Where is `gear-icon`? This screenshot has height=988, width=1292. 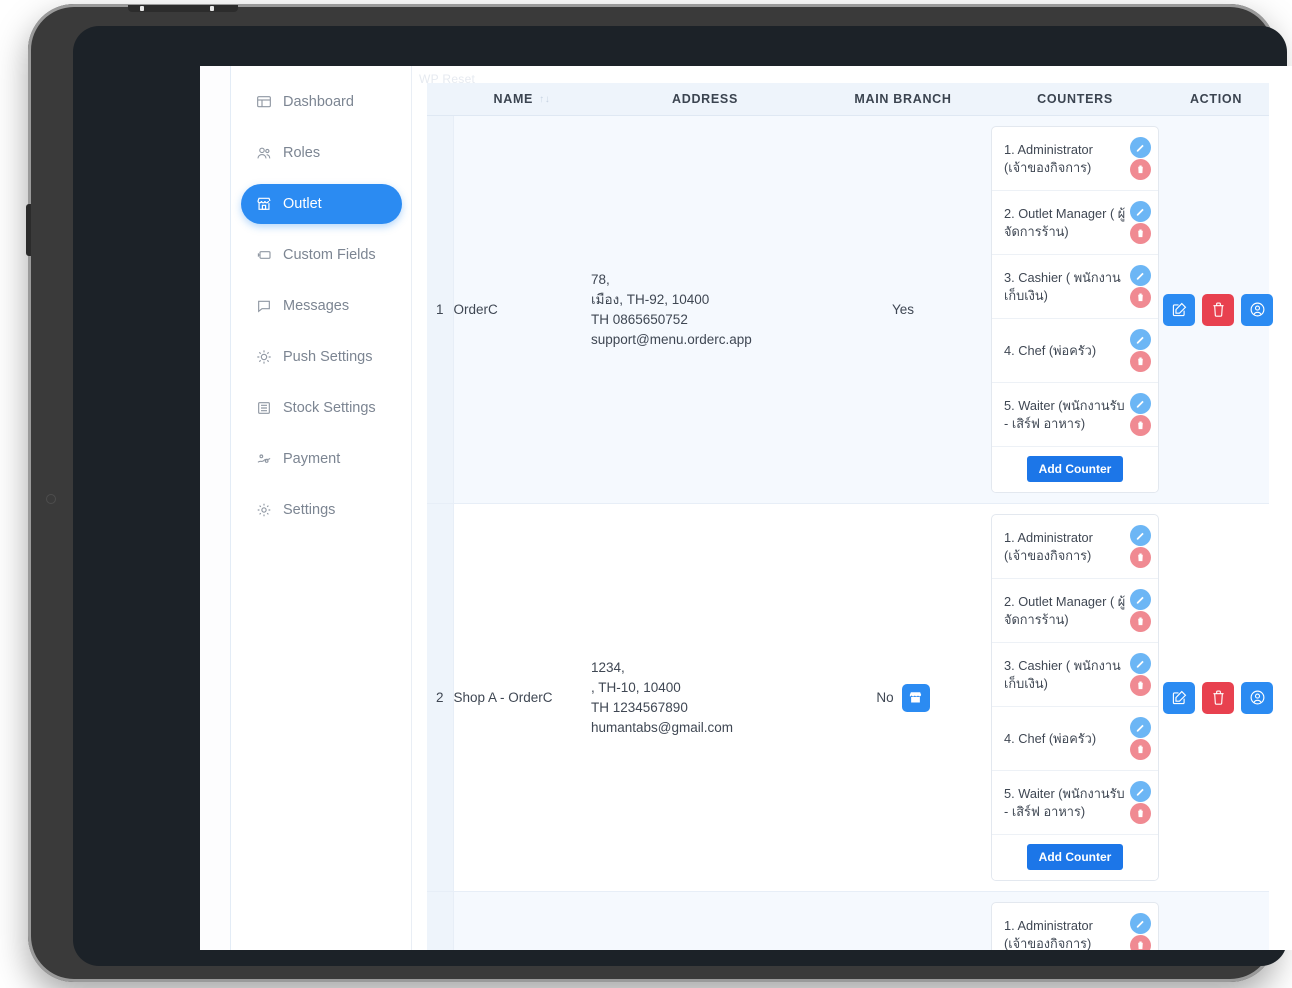
gear-icon is located at coordinates (263, 510).